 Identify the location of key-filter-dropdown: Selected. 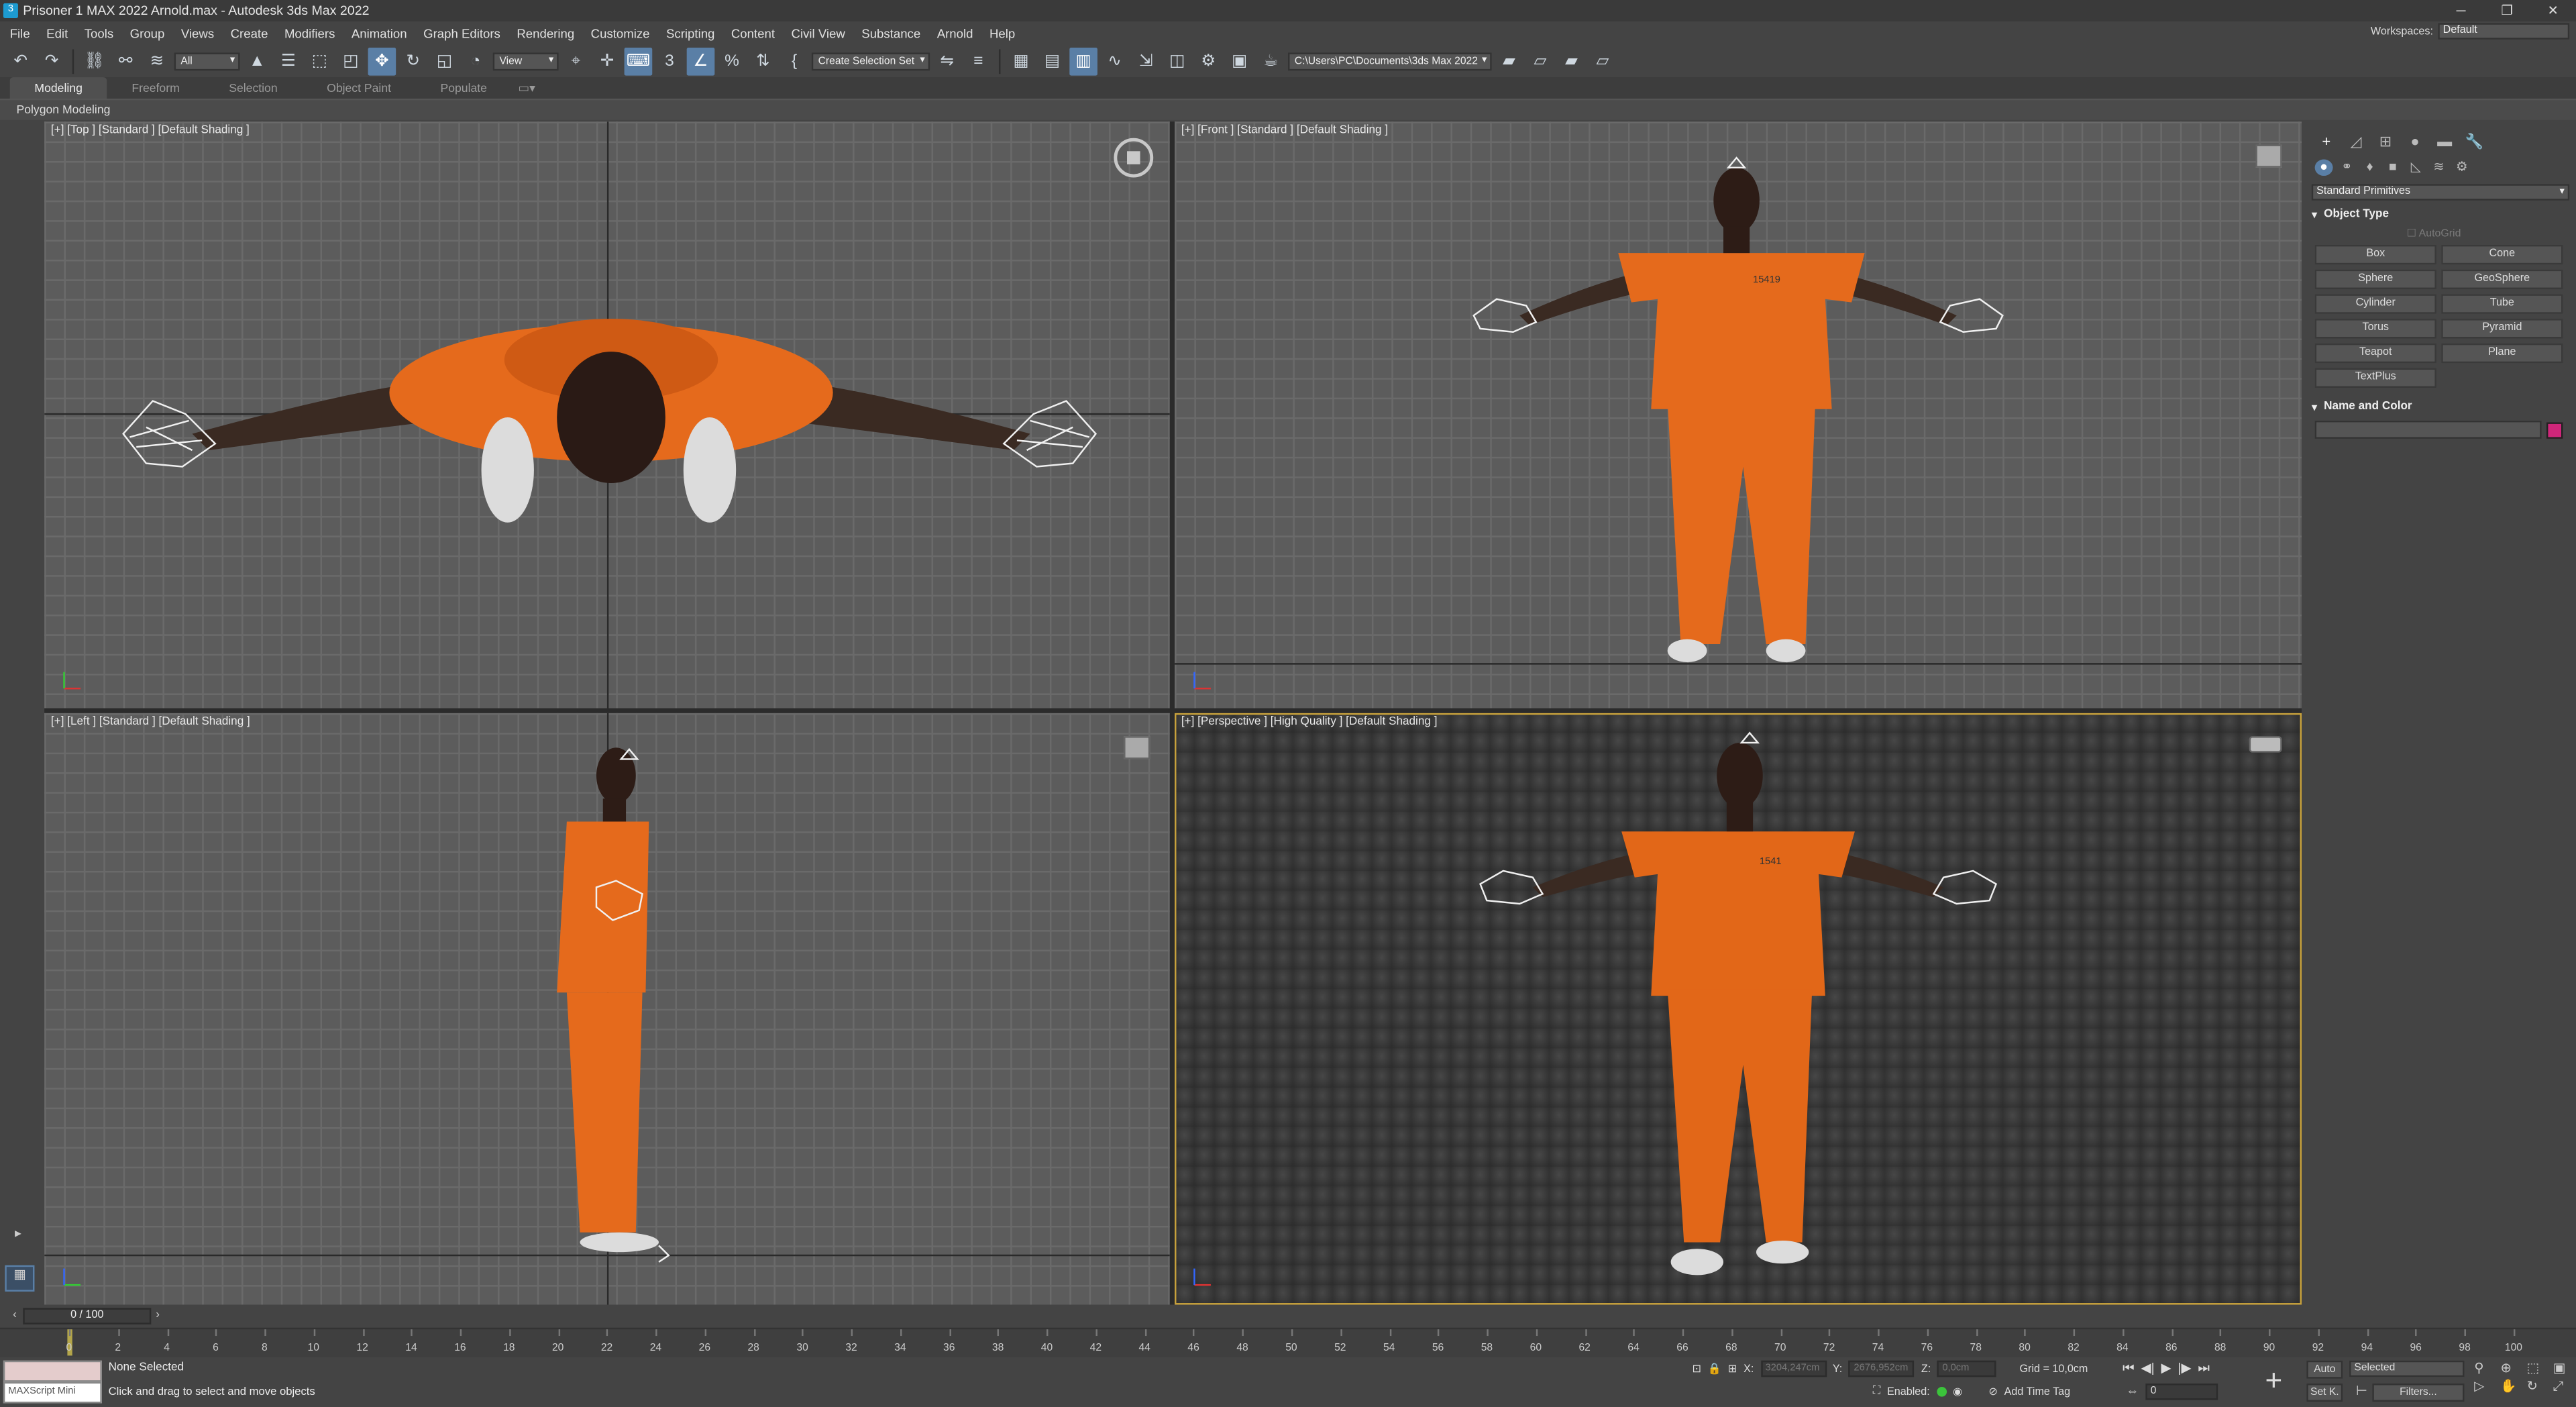
(2407, 1368).